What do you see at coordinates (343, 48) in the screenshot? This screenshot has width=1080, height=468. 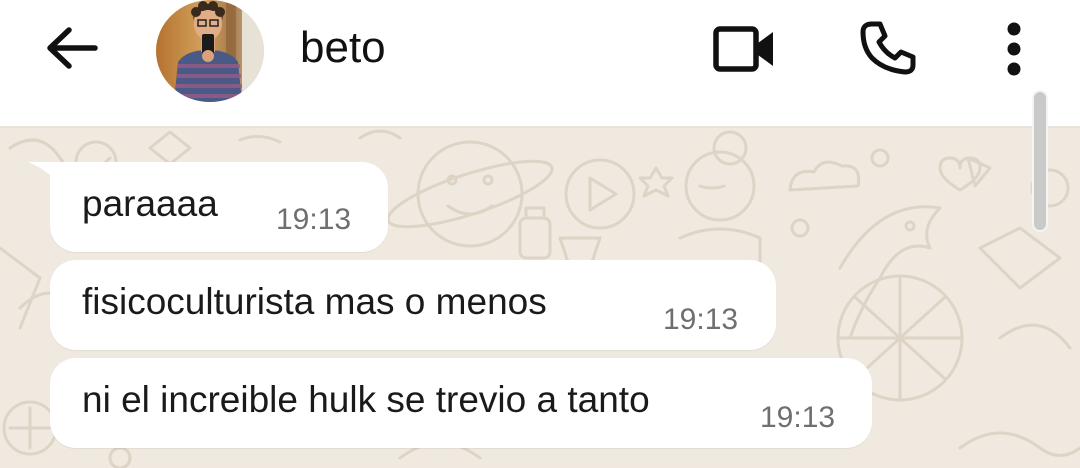 I see `contact-name: beto` at bounding box center [343, 48].